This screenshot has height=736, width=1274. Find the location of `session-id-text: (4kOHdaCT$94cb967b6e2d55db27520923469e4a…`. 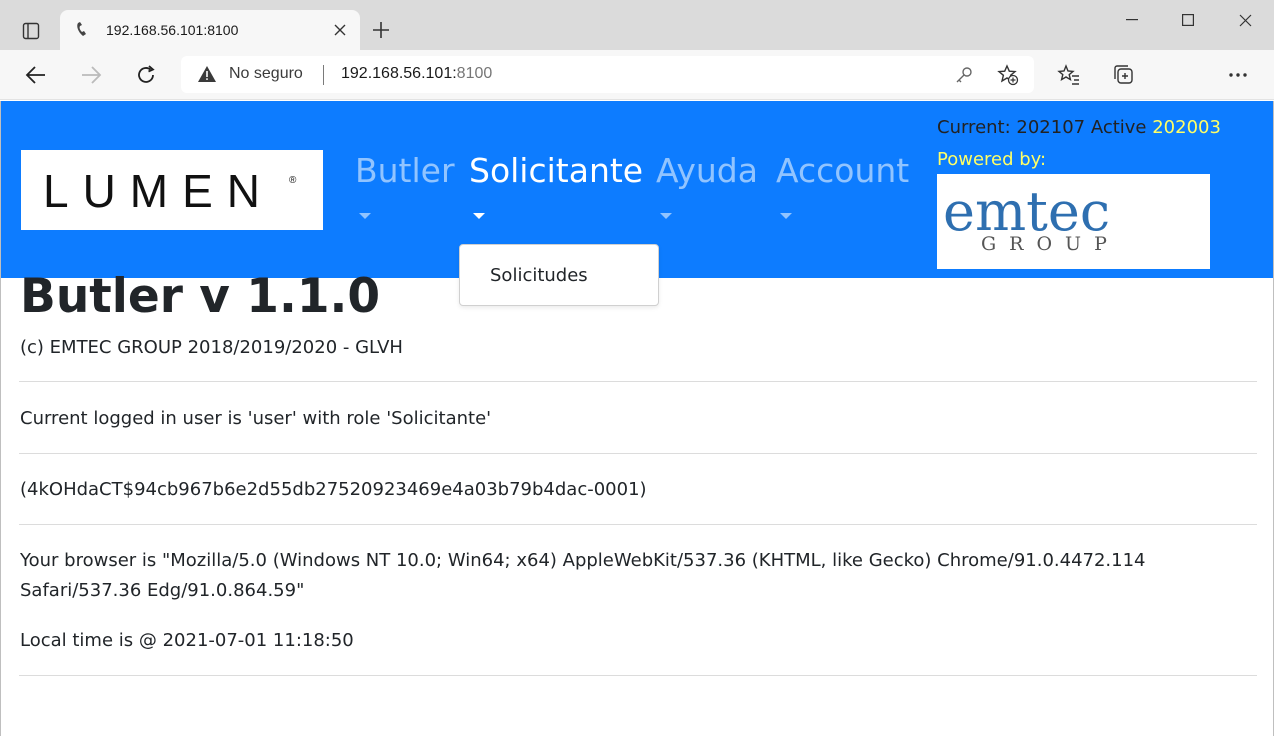

session-id-text: (4kOHdaCT$94cb967b6e2d55db27520923469e4a… is located at coordinates (333, 489).